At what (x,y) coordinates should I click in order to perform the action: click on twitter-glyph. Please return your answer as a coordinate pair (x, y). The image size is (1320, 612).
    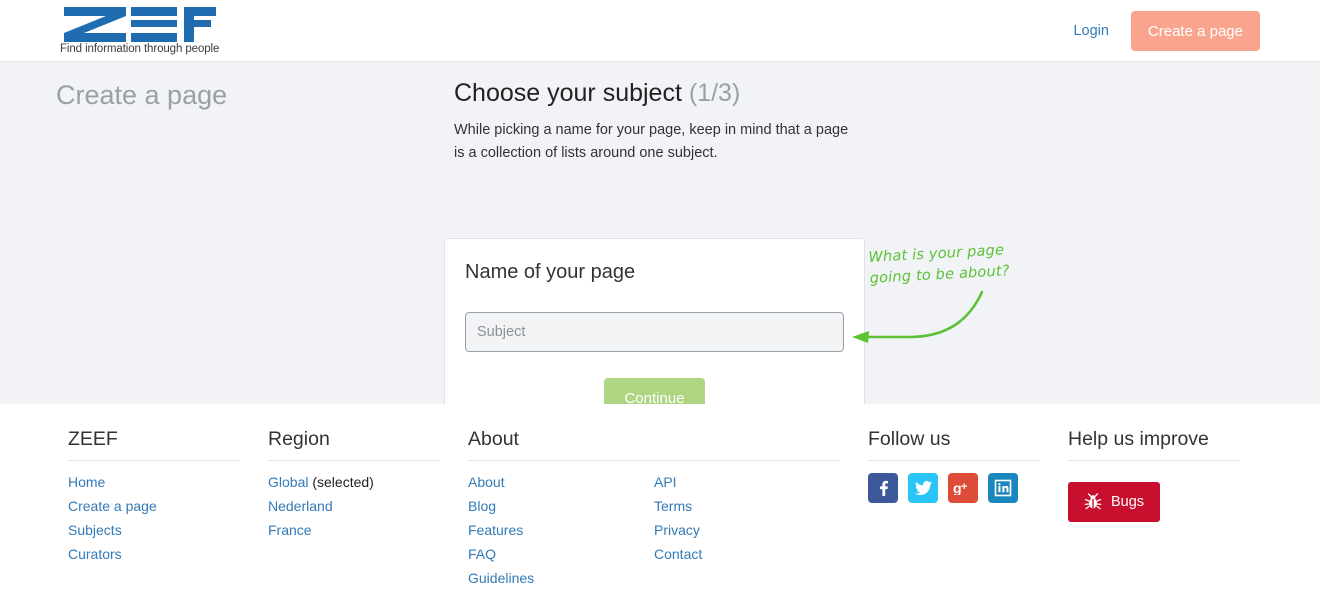
    Looking at the image, I should click on (923, 488).